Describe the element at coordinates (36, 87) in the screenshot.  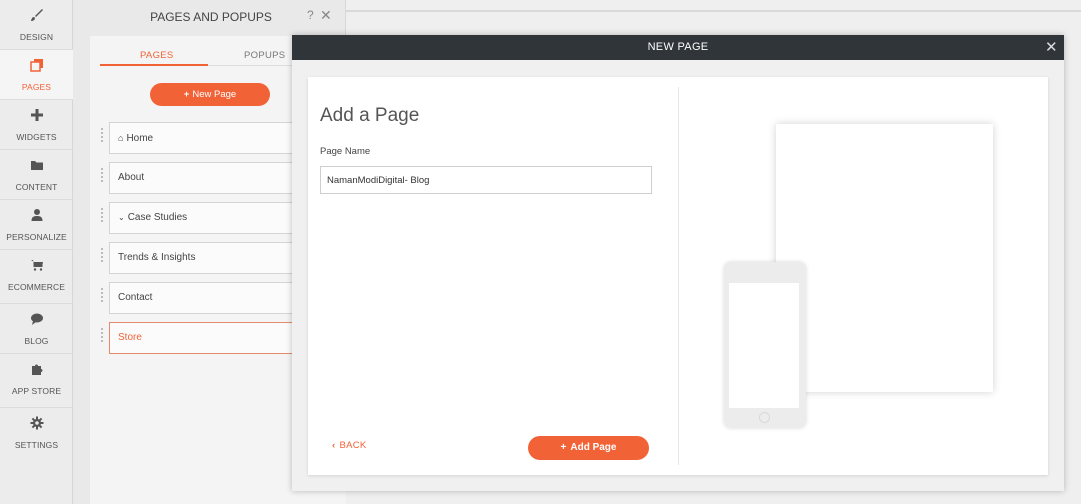
I see `nav-pages-label: PAGES` at that location.